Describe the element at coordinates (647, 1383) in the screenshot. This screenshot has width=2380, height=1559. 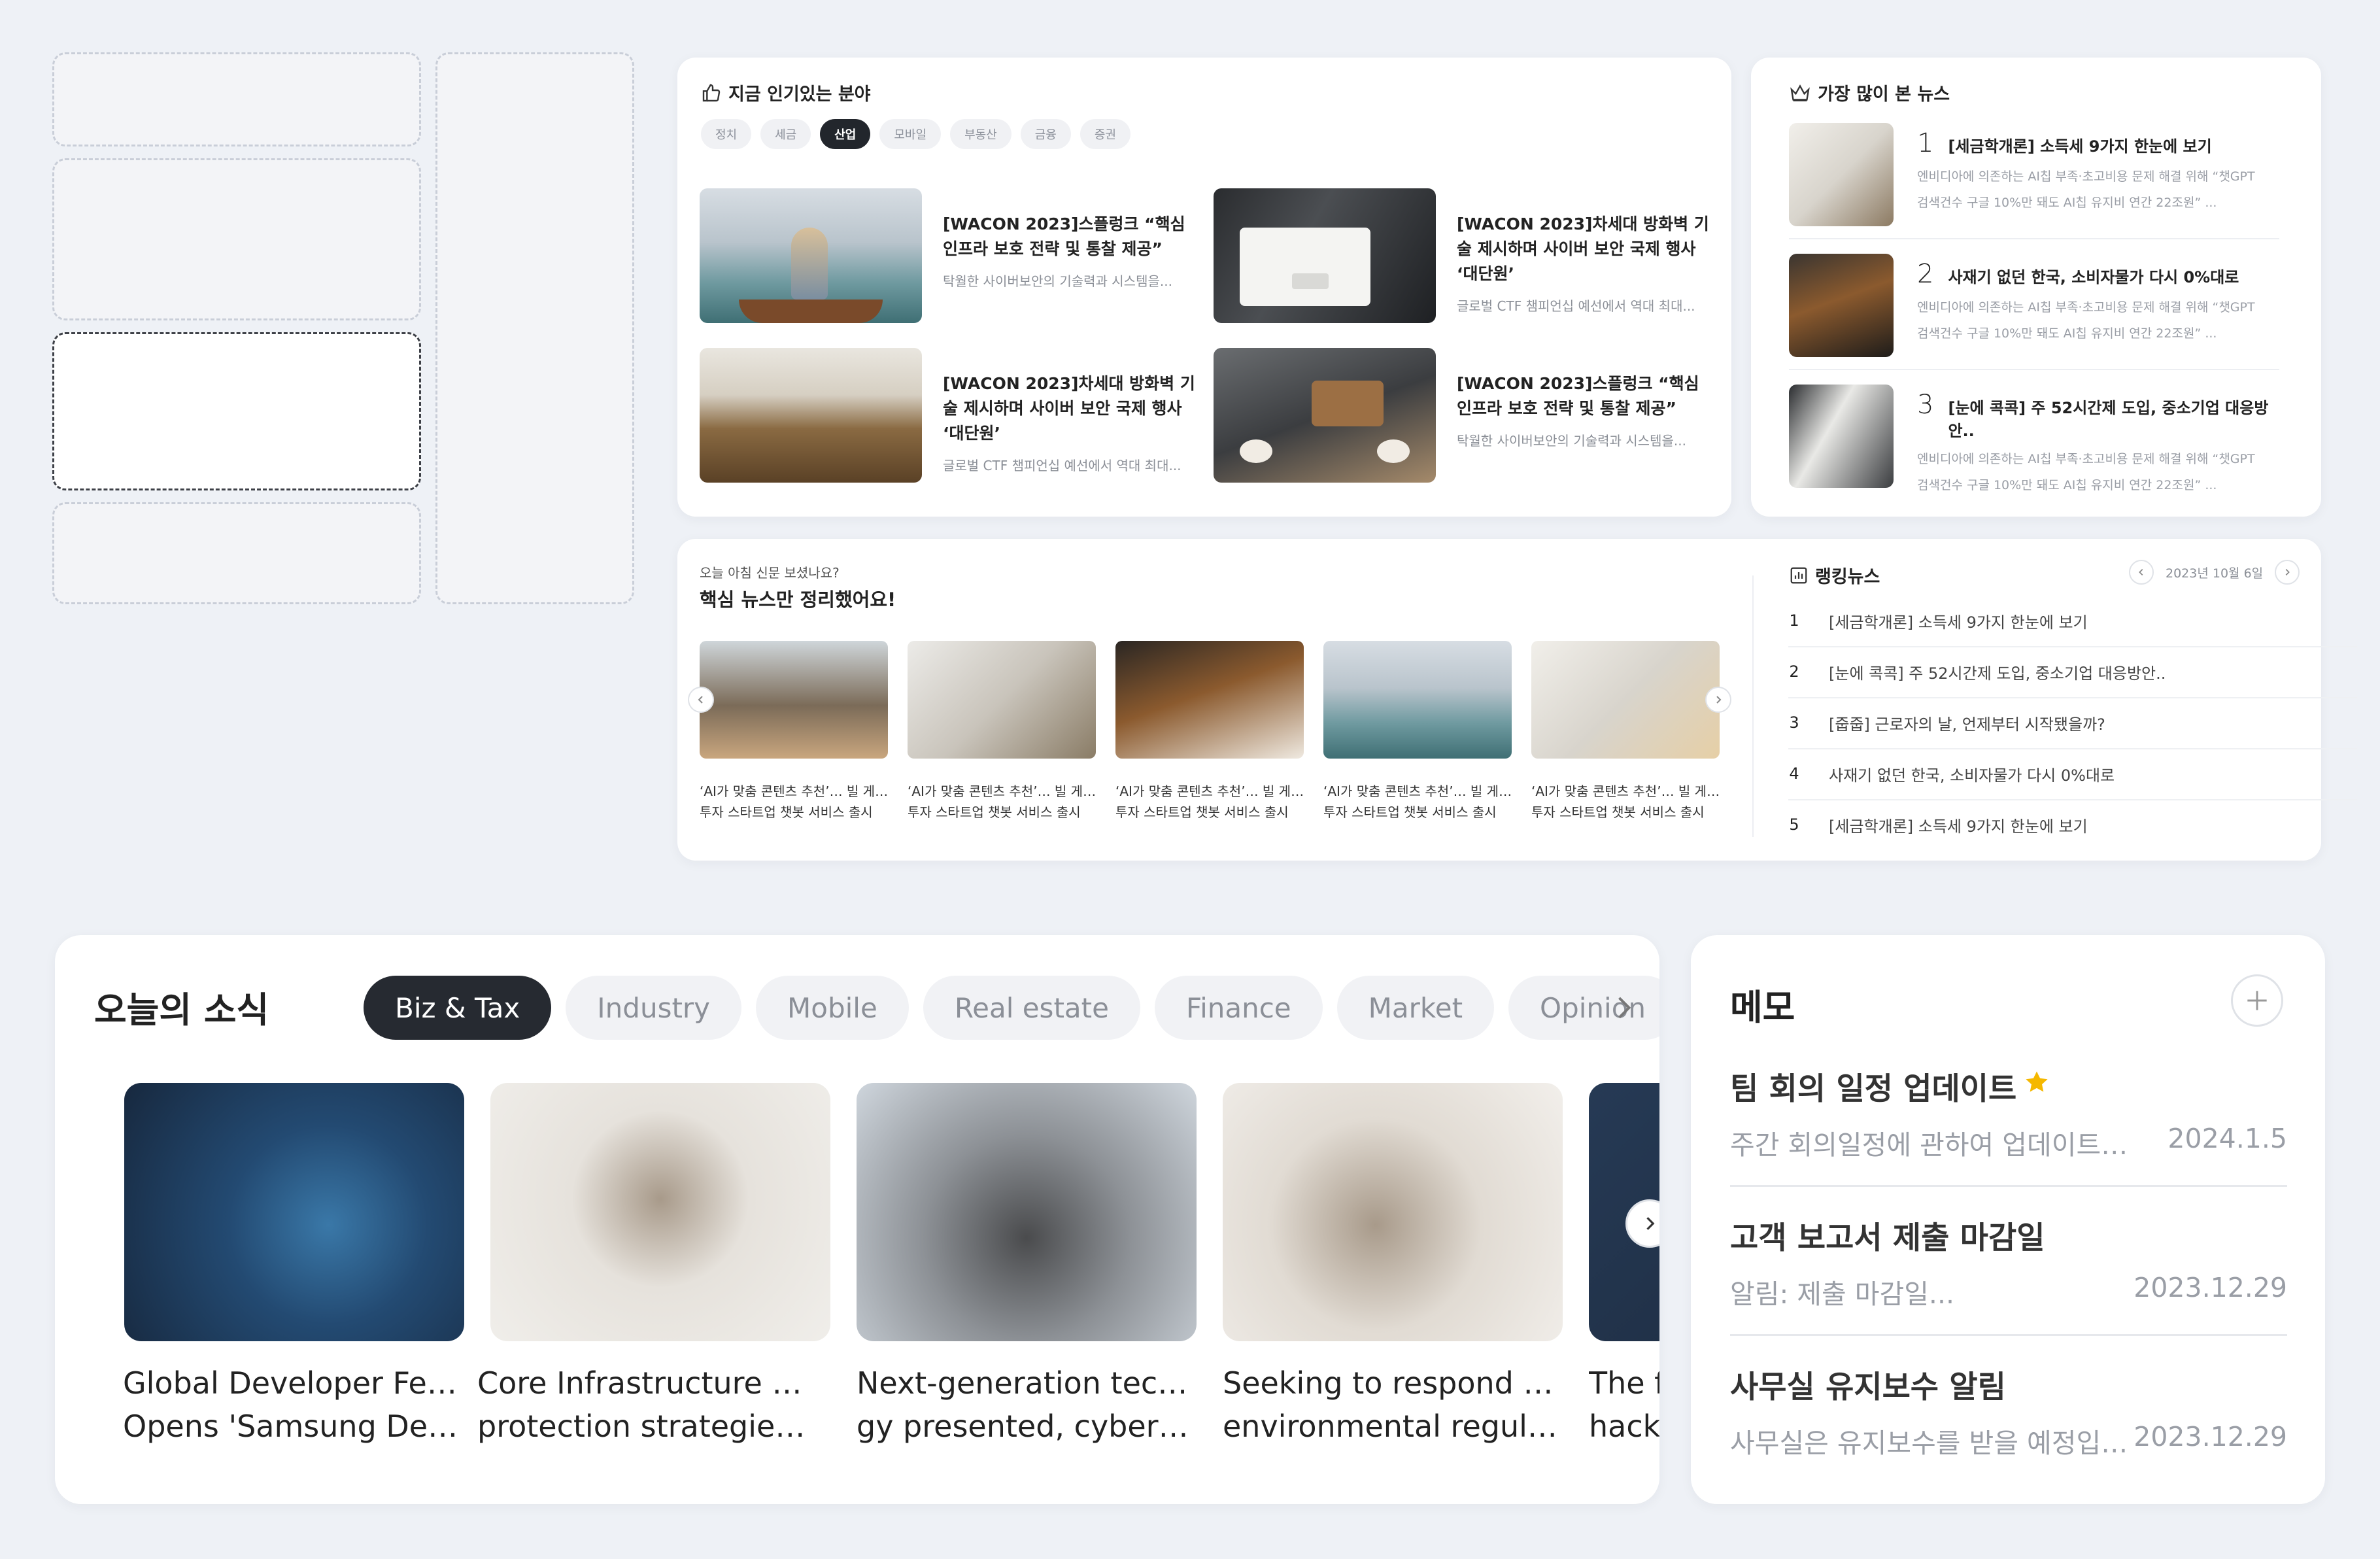
I see `today-caption-line1: Core Infrastructure provide` at that location.